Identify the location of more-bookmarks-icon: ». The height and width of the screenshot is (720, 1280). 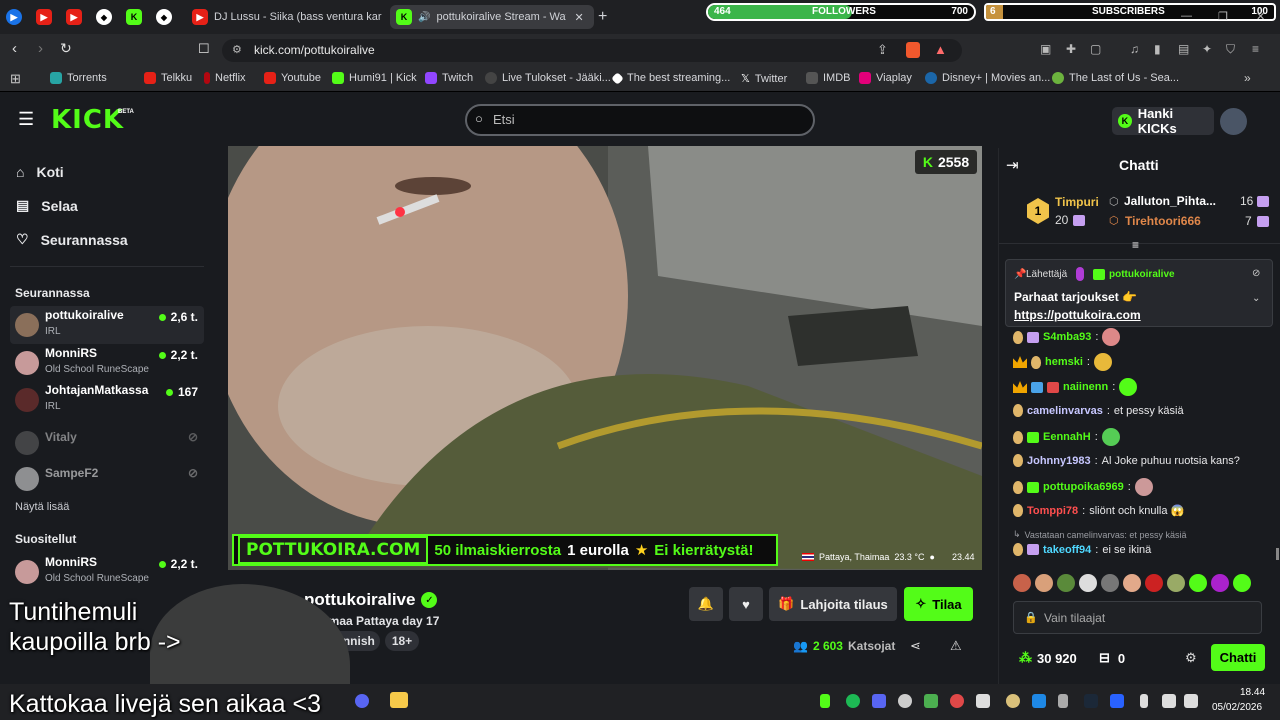
(1247, 78).